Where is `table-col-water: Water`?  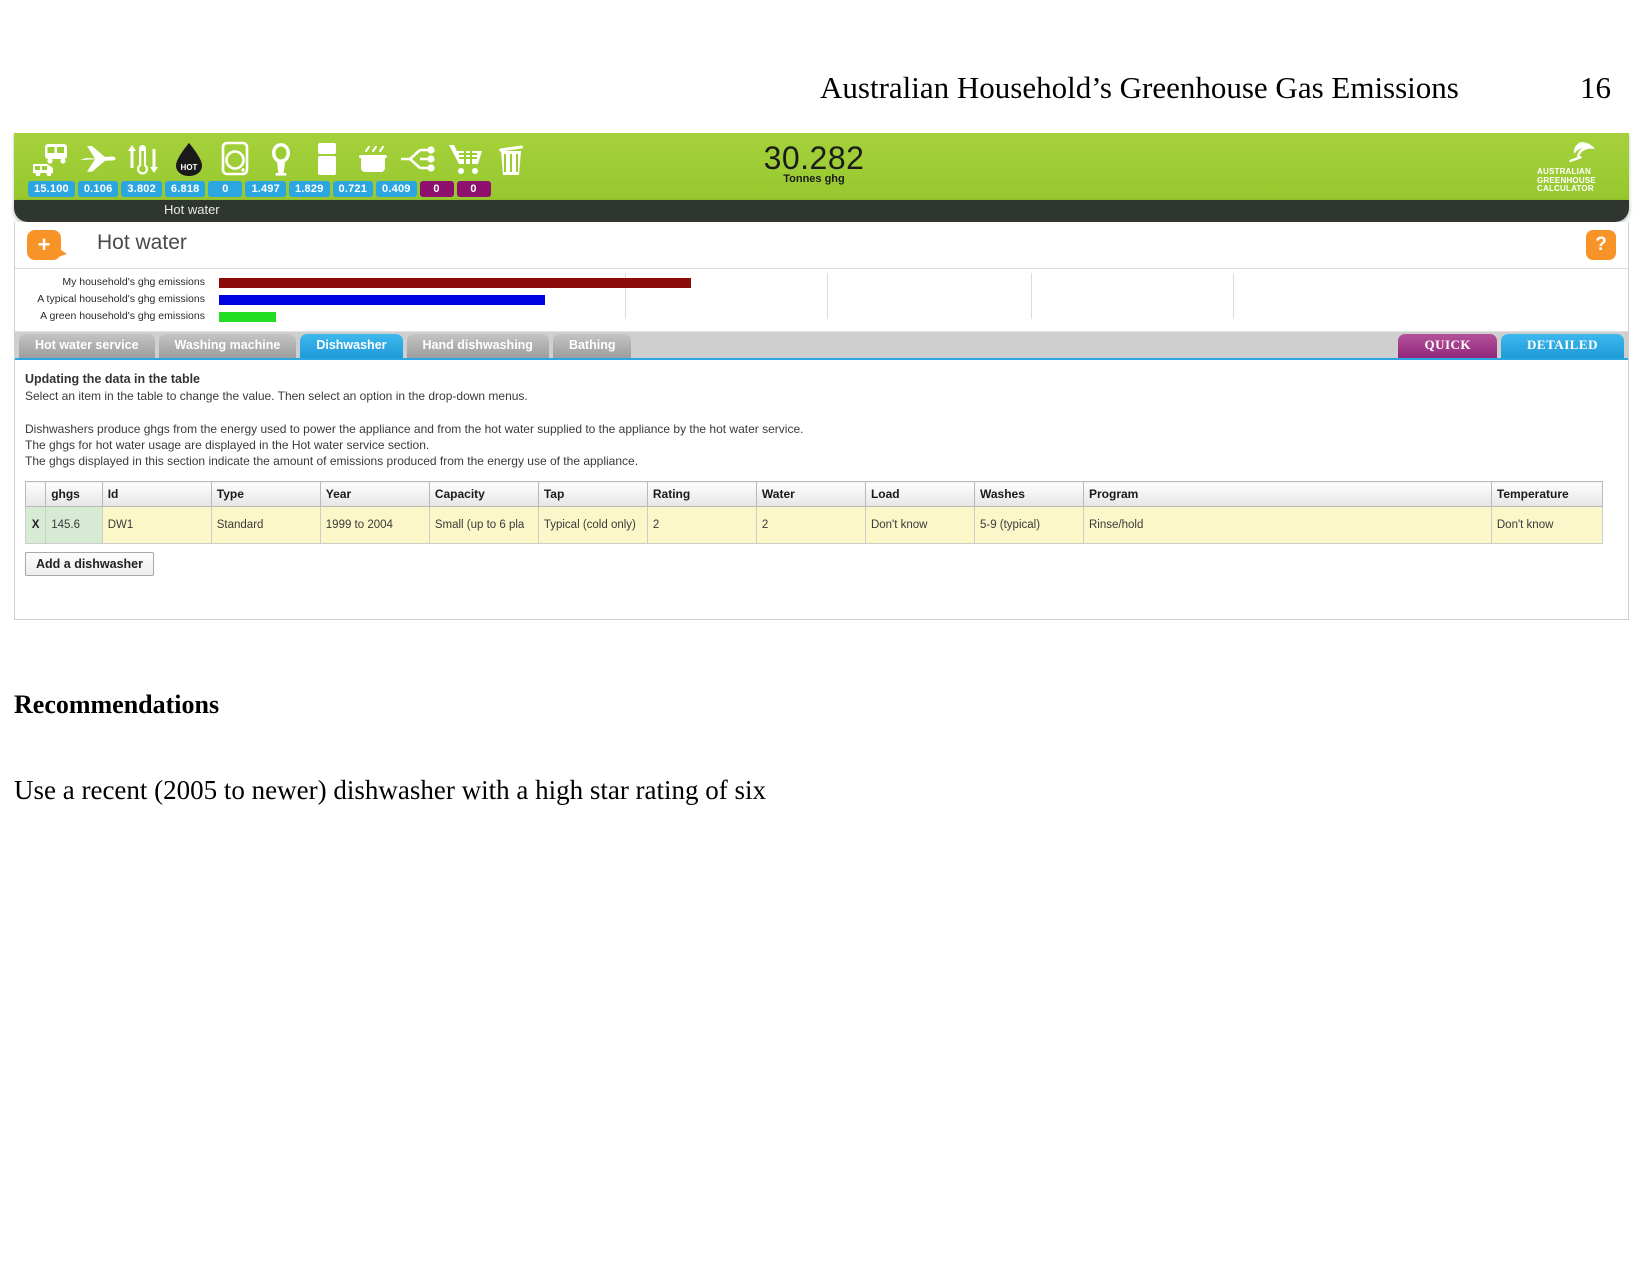
table-col-water: Water is located at coordinates (810, 494).